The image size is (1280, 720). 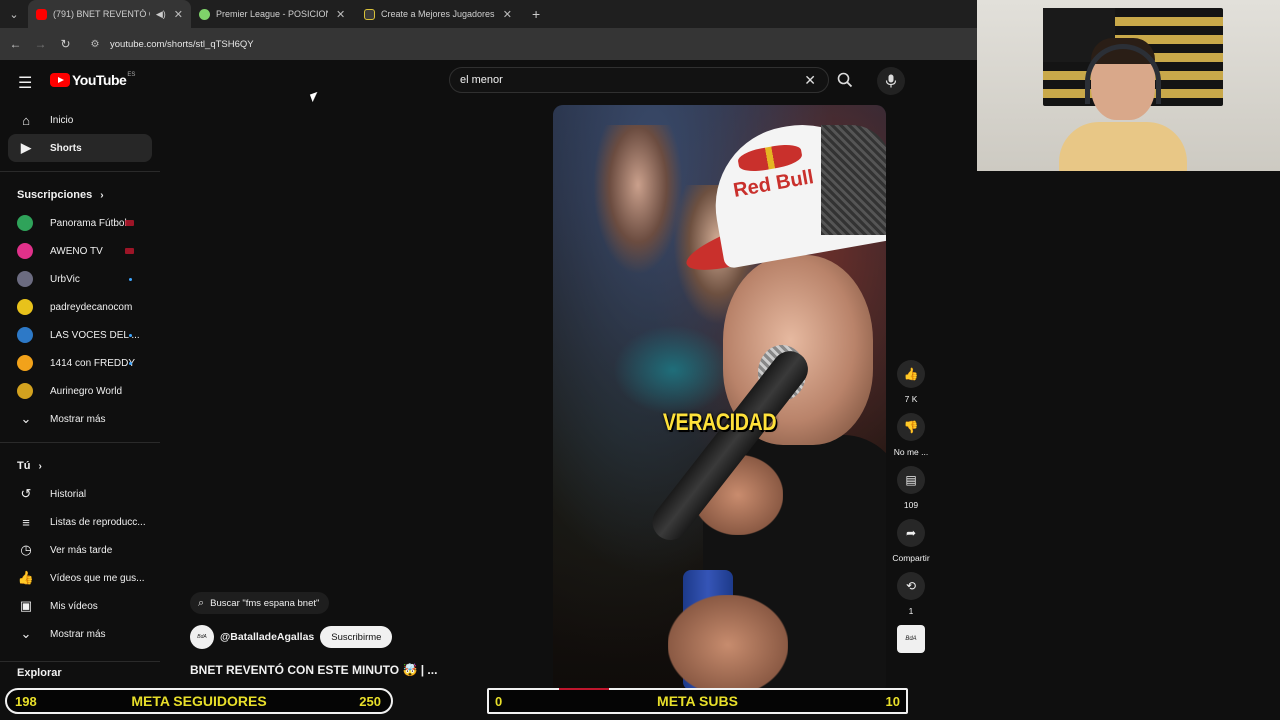 I want to click on sound-thumbnail-icon: BdA, so click(x=911, y=639).